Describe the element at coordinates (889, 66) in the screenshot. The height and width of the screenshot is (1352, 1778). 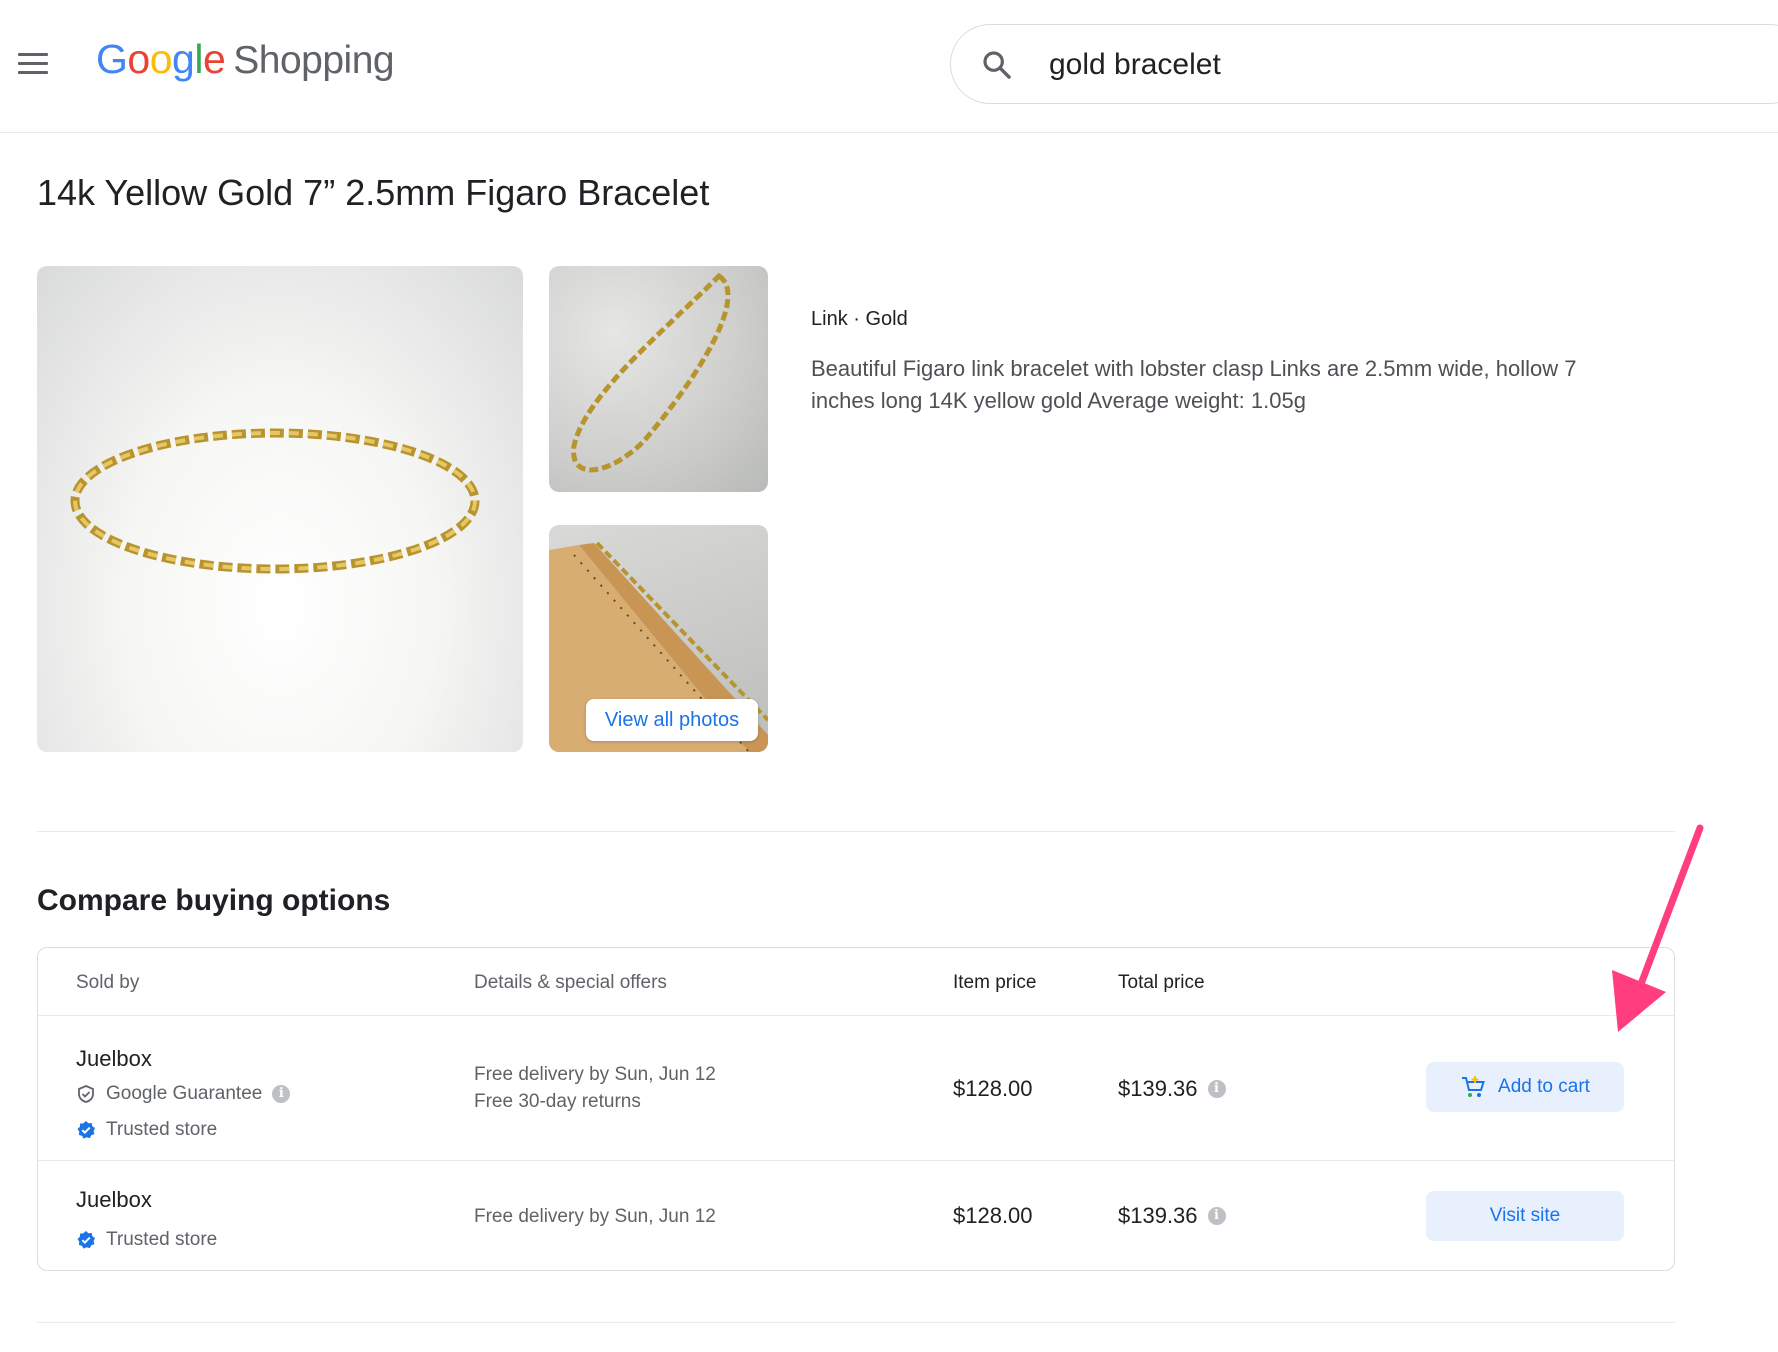
I see `header: Google Shopping` at that location.